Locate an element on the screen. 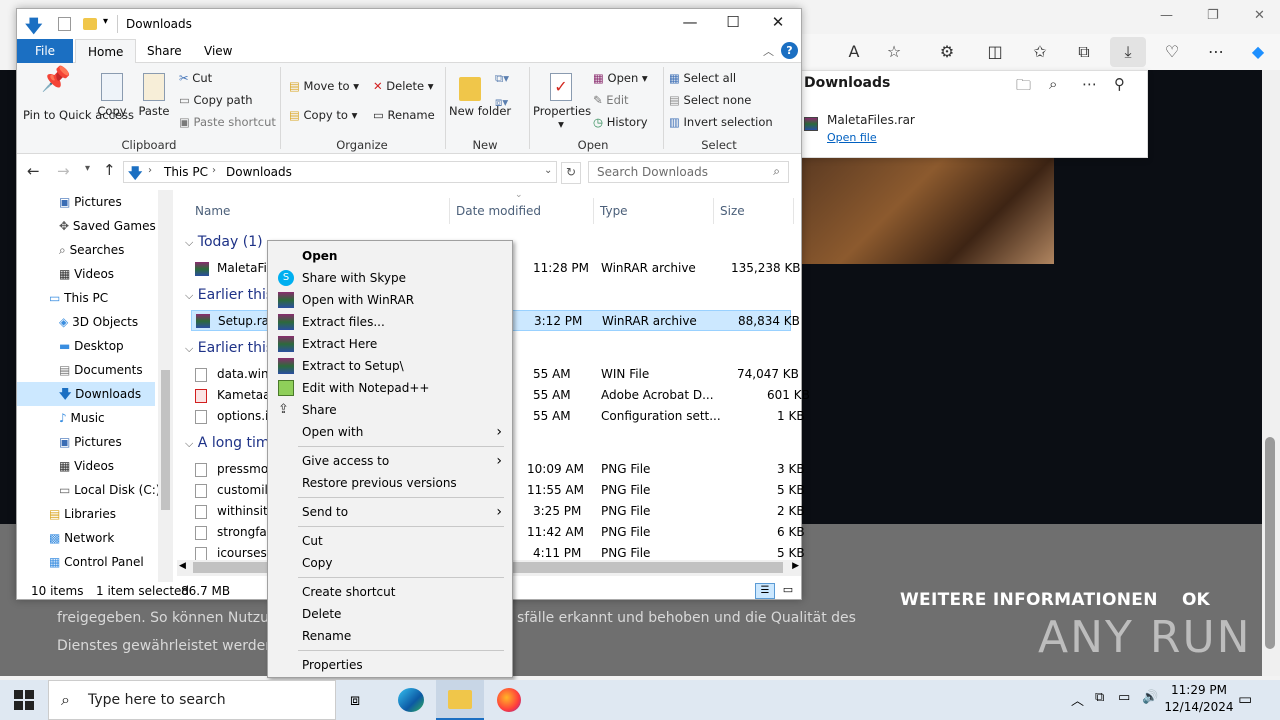 The image size is (1280, 720). taskbar-search-input: ⌕ Type here to search is located at coordinates (192, 700).